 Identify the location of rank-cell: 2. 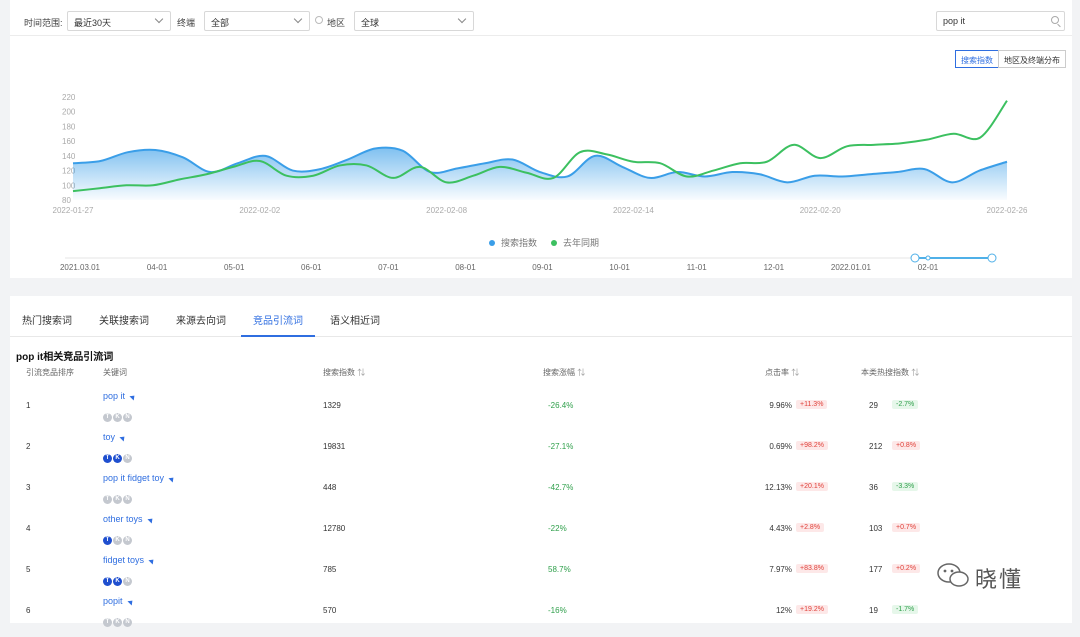
(28, 446).